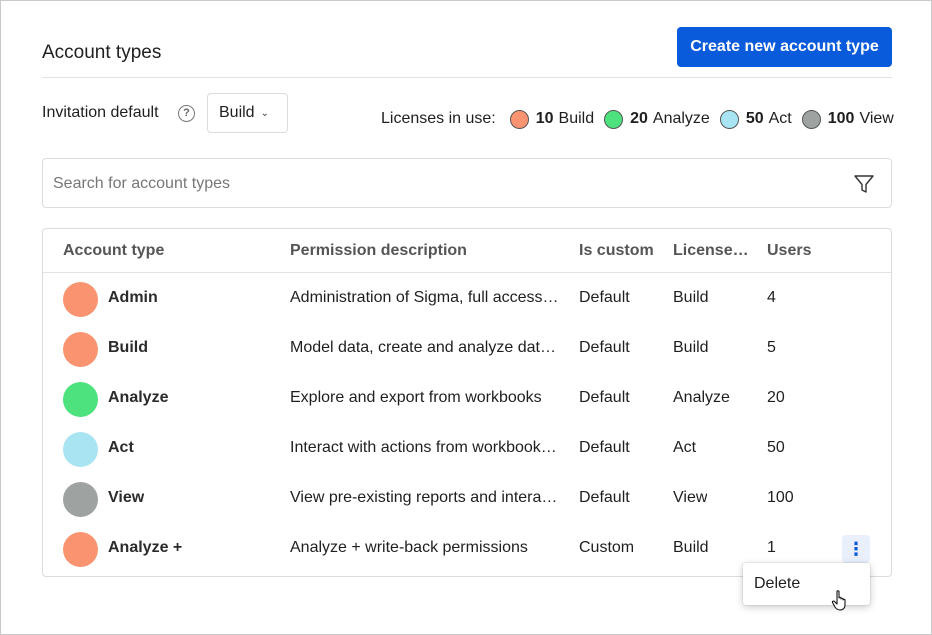 The image size is (932, 635). I want to click on license-type: Act, so click(685, 447).